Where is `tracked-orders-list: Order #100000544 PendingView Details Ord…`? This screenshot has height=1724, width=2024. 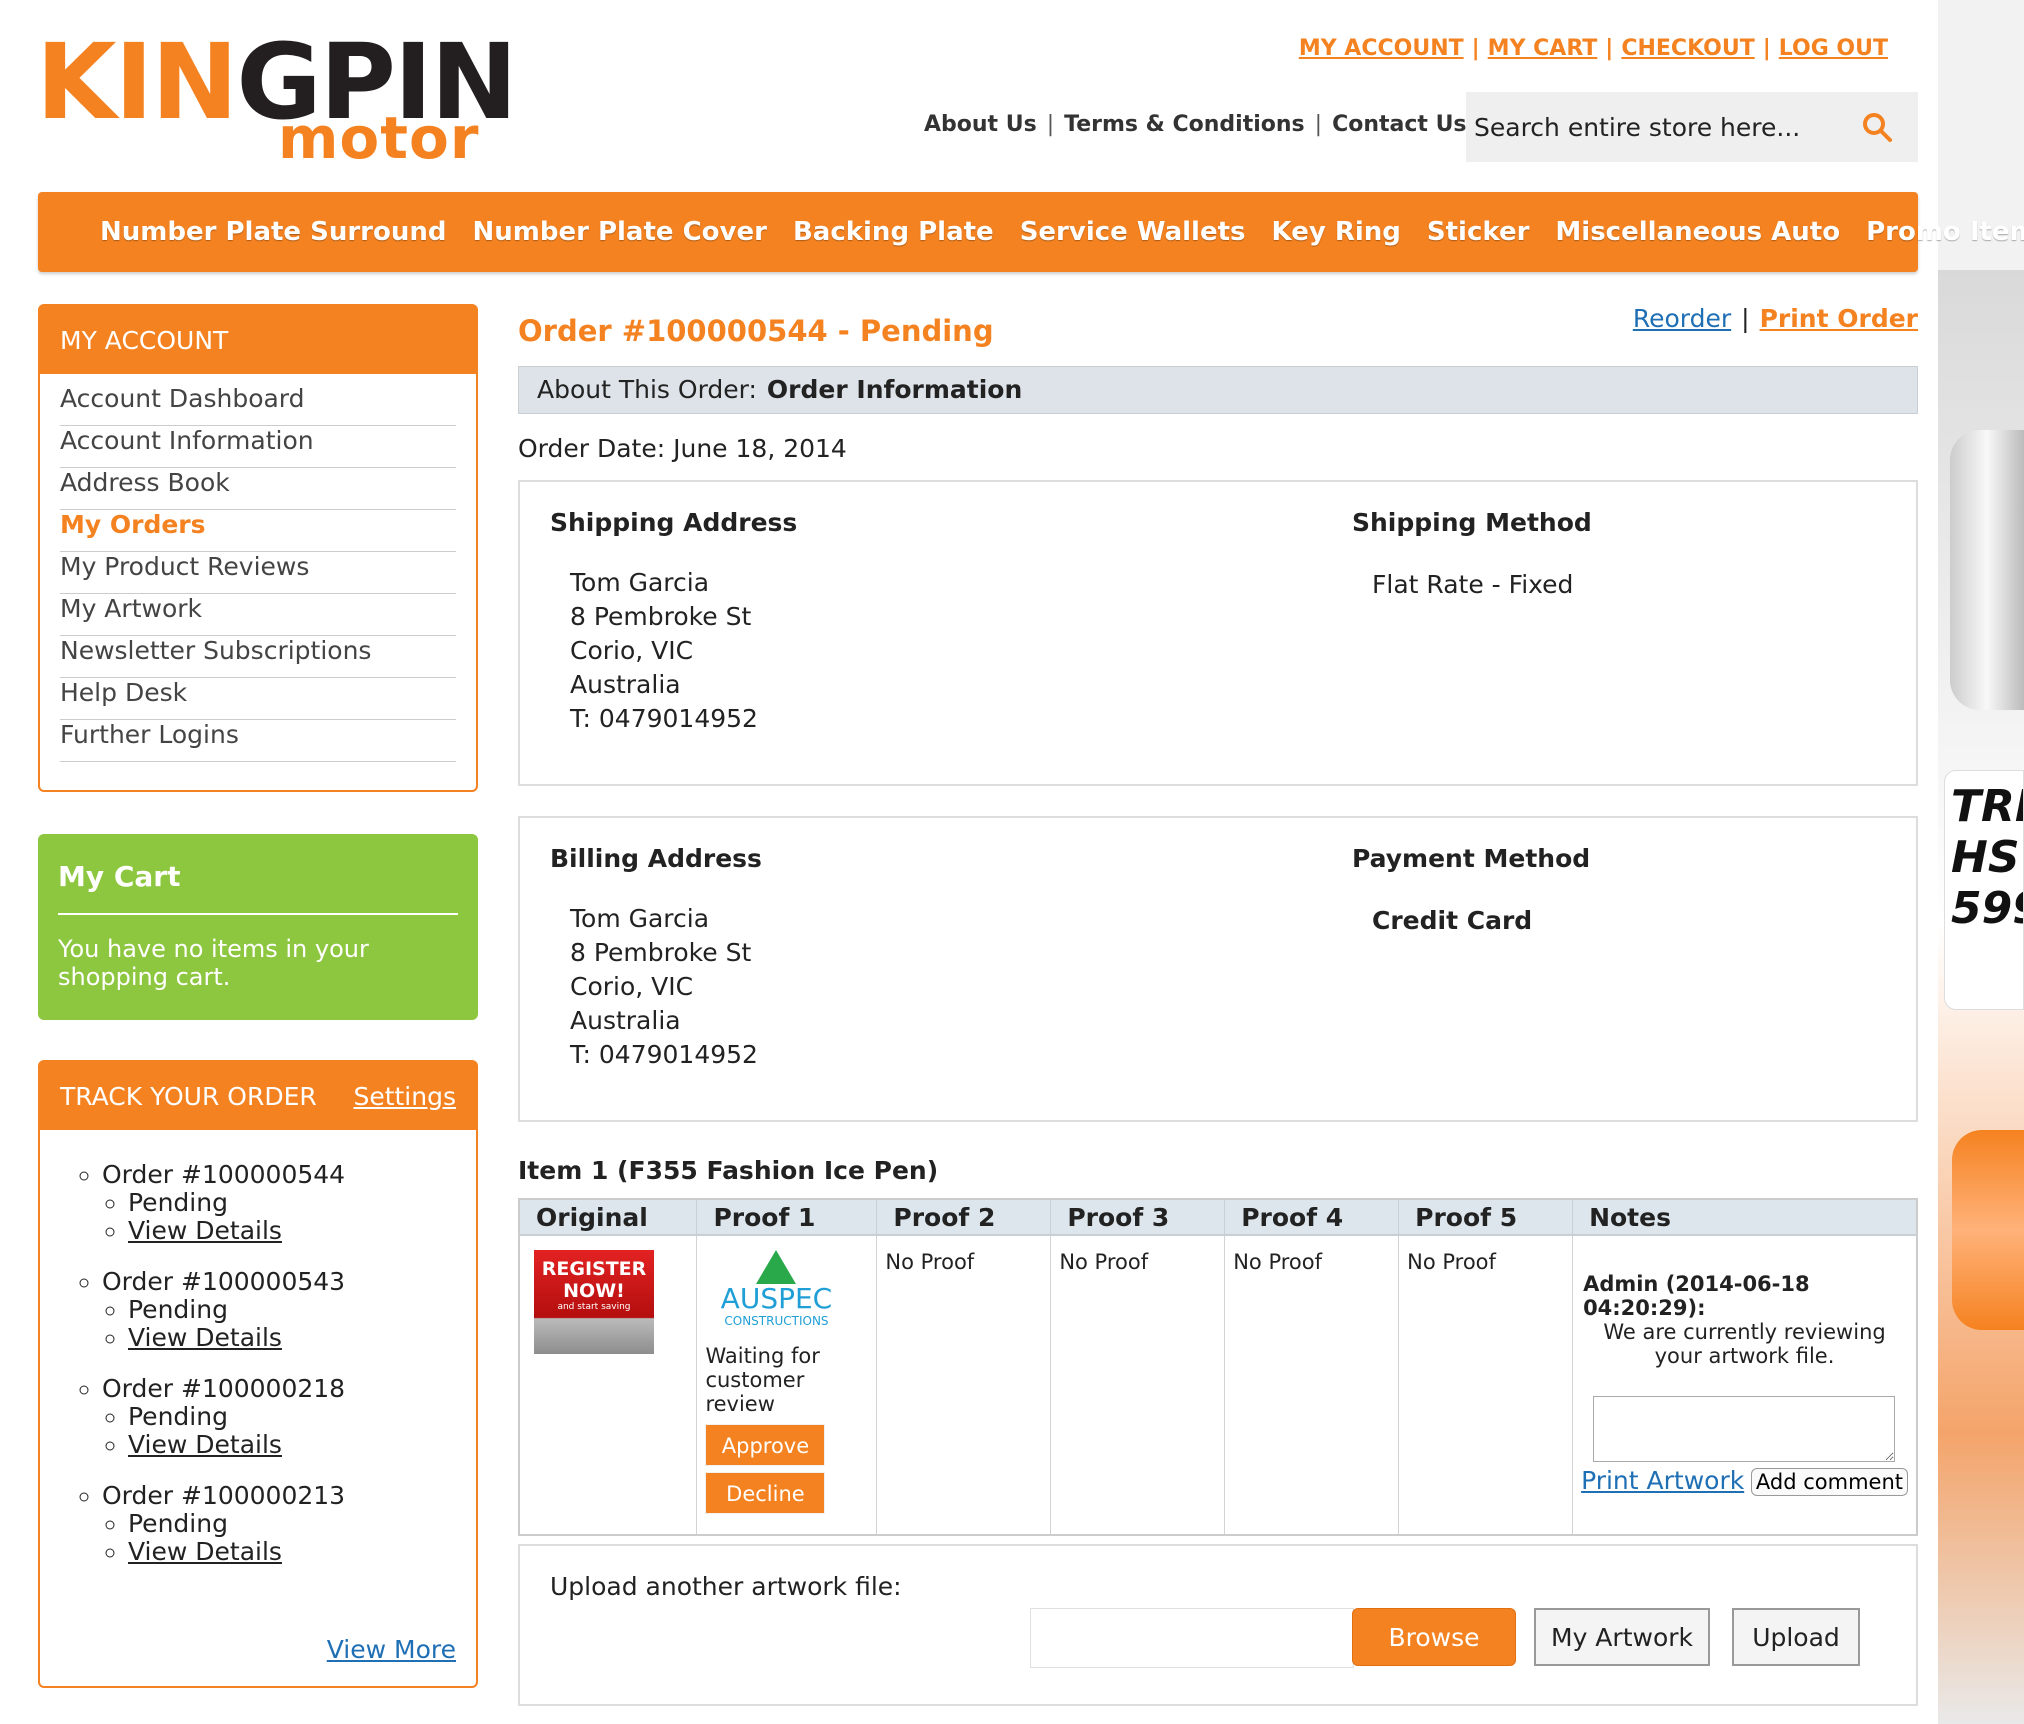
tracked-orders-list: Order #100000544 PendingView Details Ord… is located at coordinates (258, 1348).